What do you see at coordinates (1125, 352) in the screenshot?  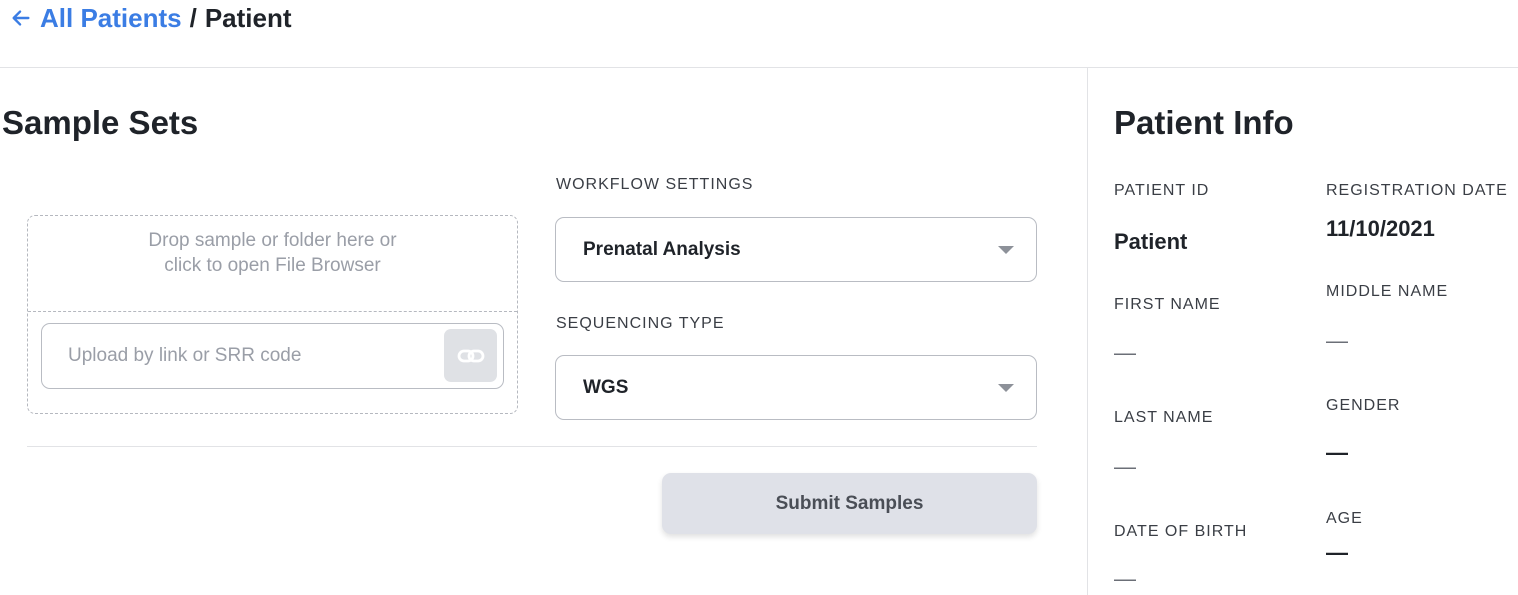 I see `first-name-value: —` at bounding box center [1125, 352].